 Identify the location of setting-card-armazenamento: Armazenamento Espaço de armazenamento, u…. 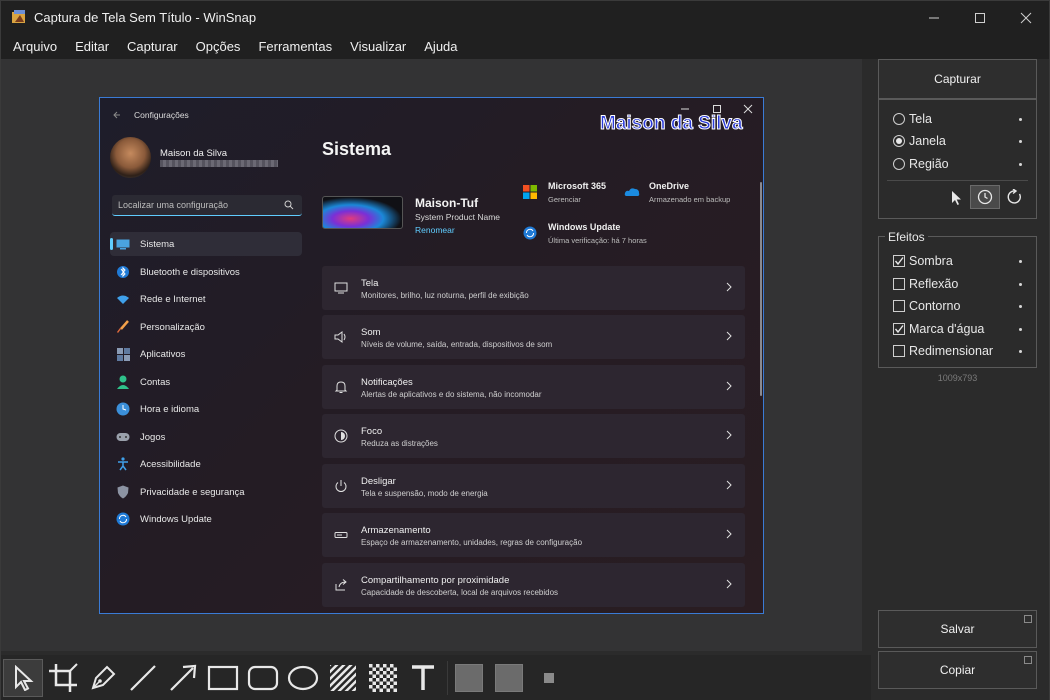
(533, 535).